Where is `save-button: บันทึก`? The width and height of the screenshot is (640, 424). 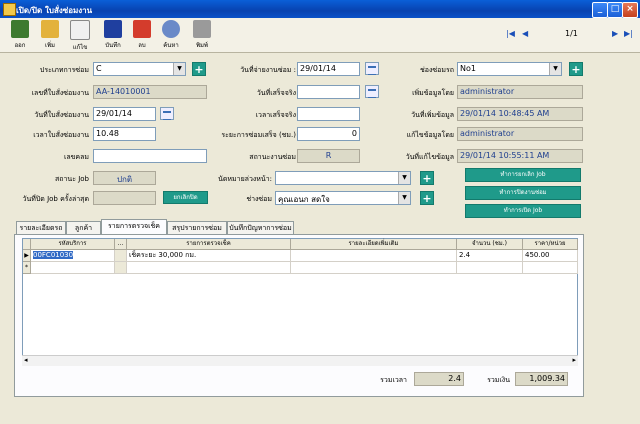 save-button: บันทึก is located at coordinates (113, 36).